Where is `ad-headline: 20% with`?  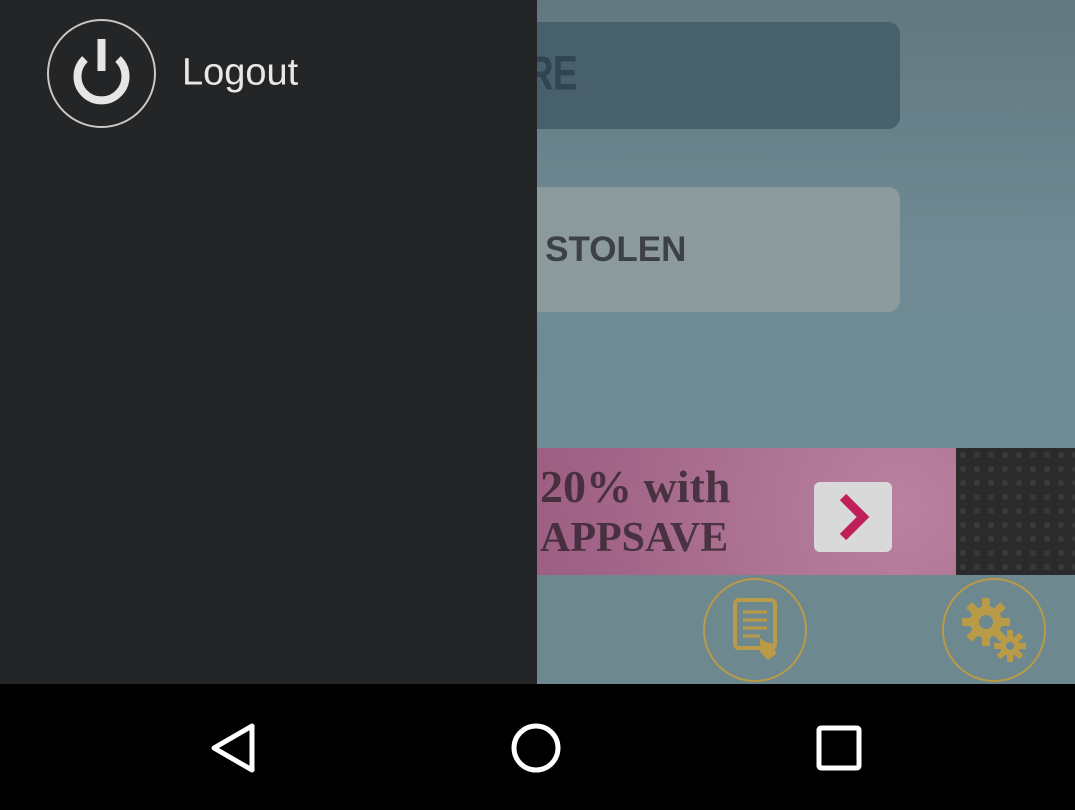 ad-headline: 20% with is located at coordinates (635, 486).